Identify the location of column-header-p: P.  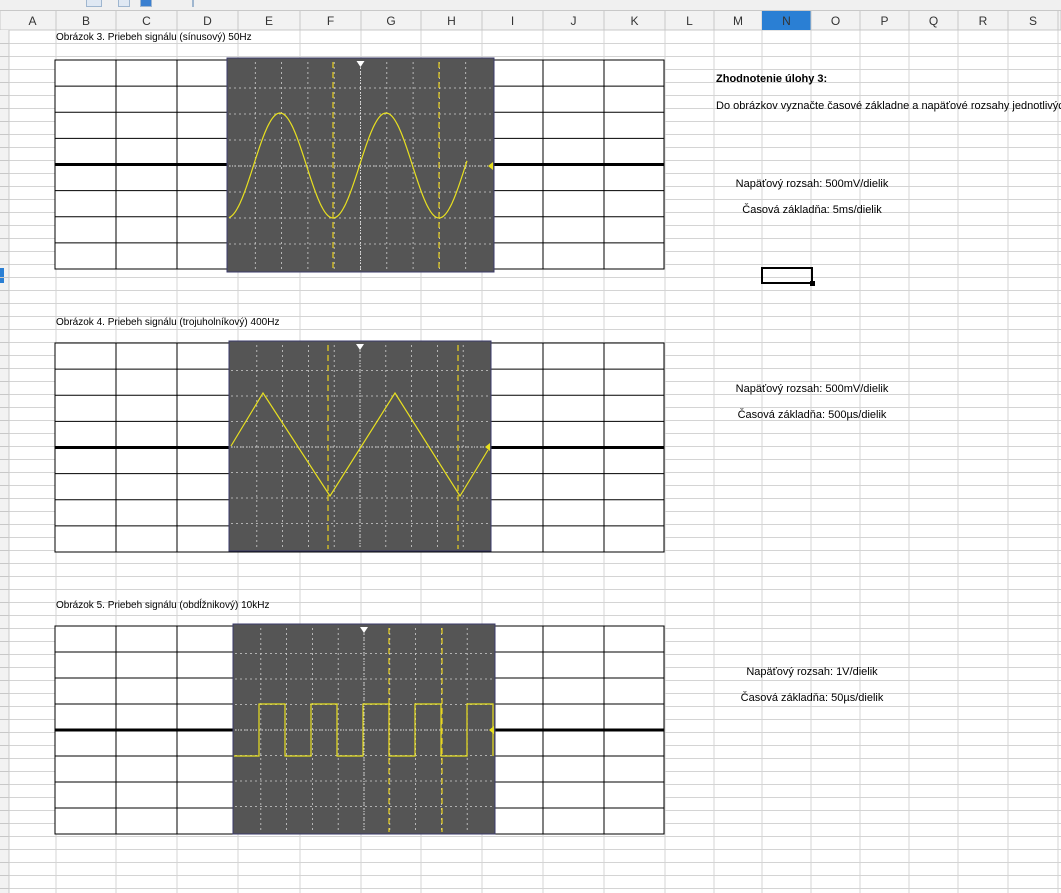
(884, 21).